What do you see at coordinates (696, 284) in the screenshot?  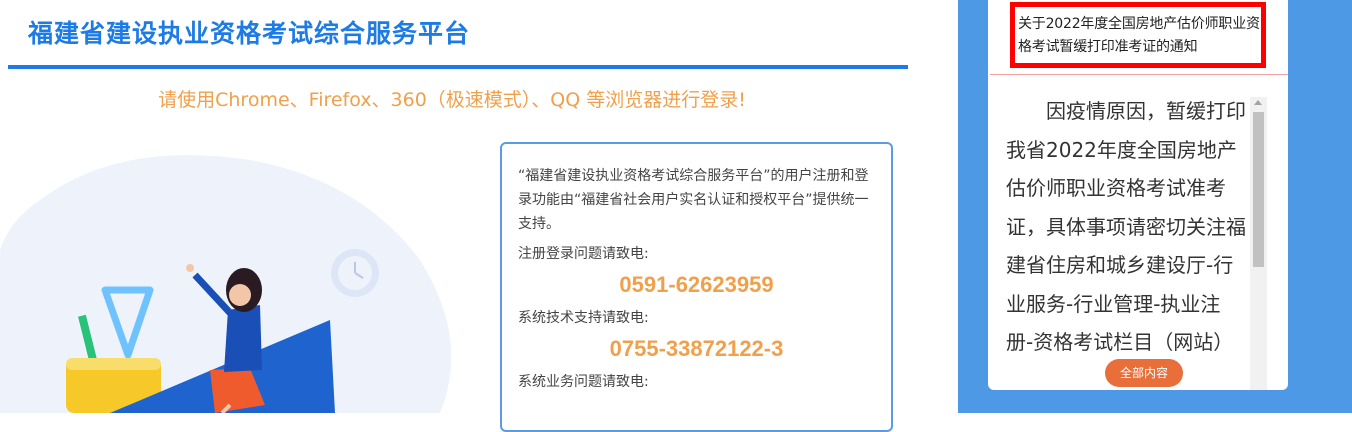 I see `phone-login: 0591-62623959` at bounding box center [696, 284].